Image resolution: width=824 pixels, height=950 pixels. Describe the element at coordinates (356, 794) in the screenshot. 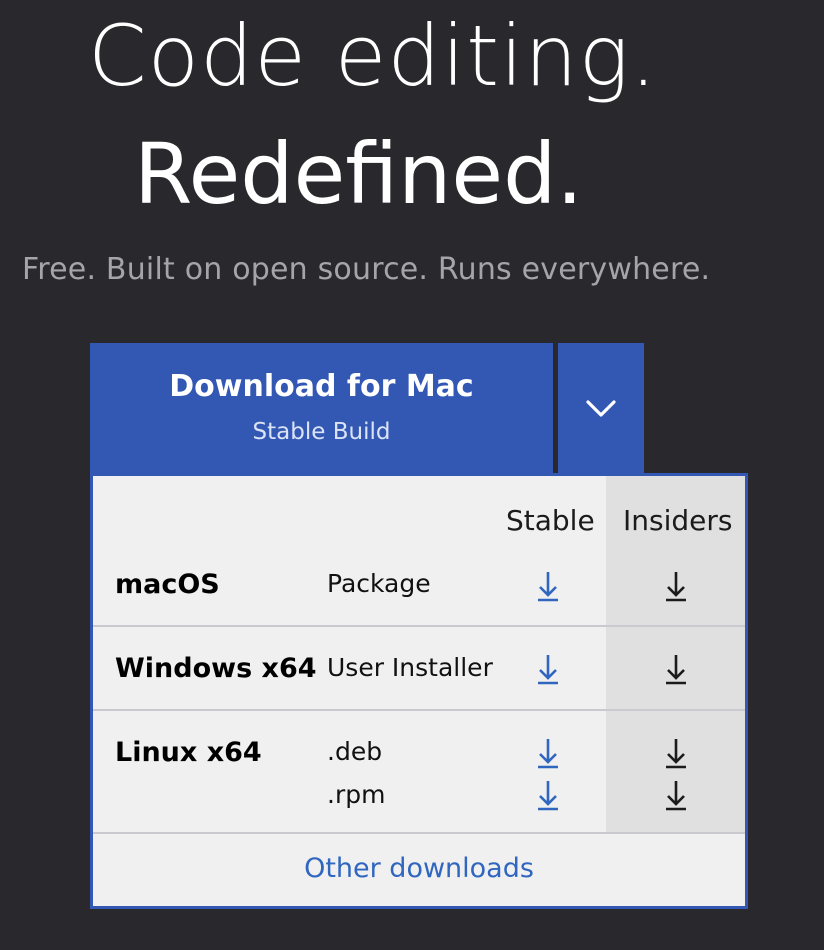

I see `package-label-linux-rpm: .rpm` at that location.